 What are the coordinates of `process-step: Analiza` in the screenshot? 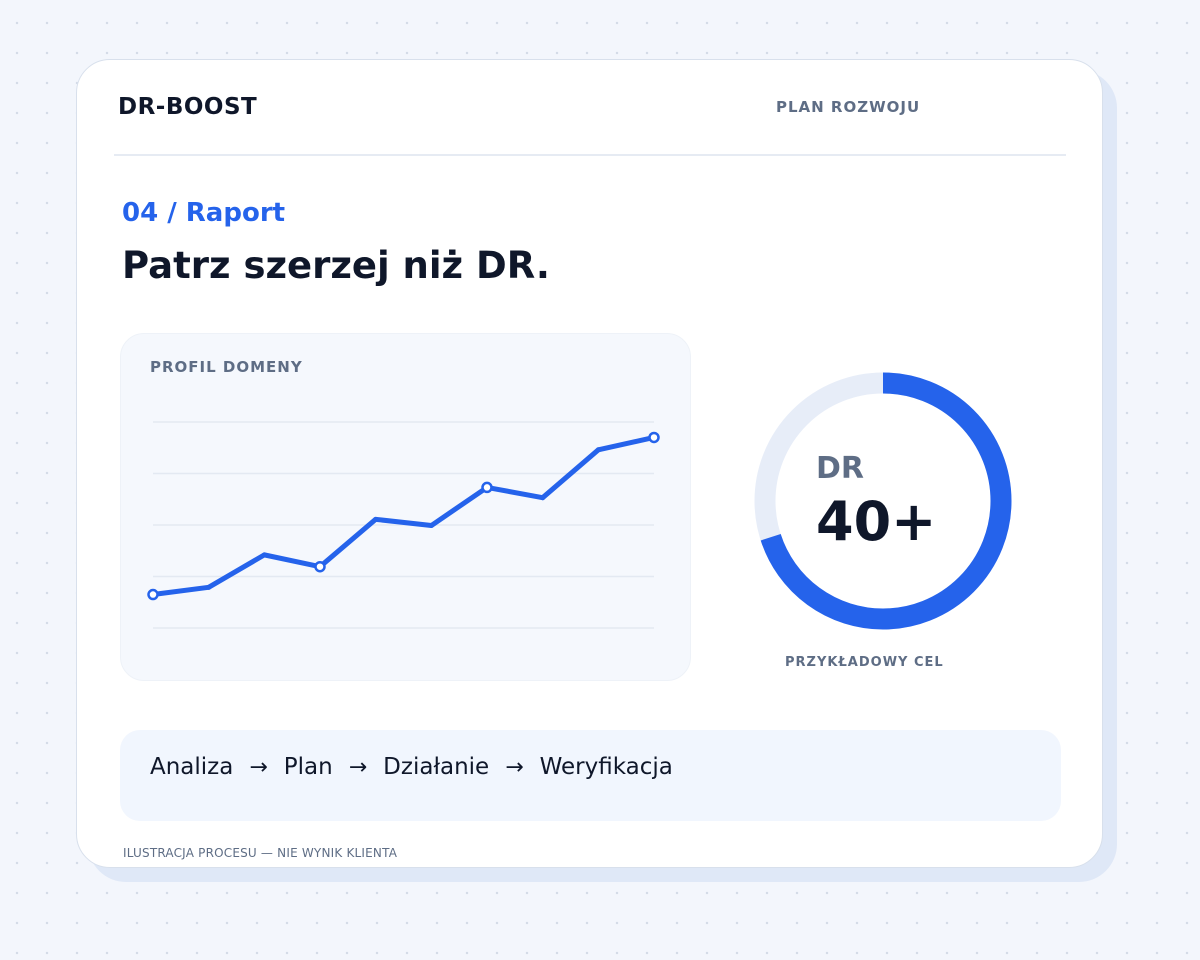 It's located at (192, 767).